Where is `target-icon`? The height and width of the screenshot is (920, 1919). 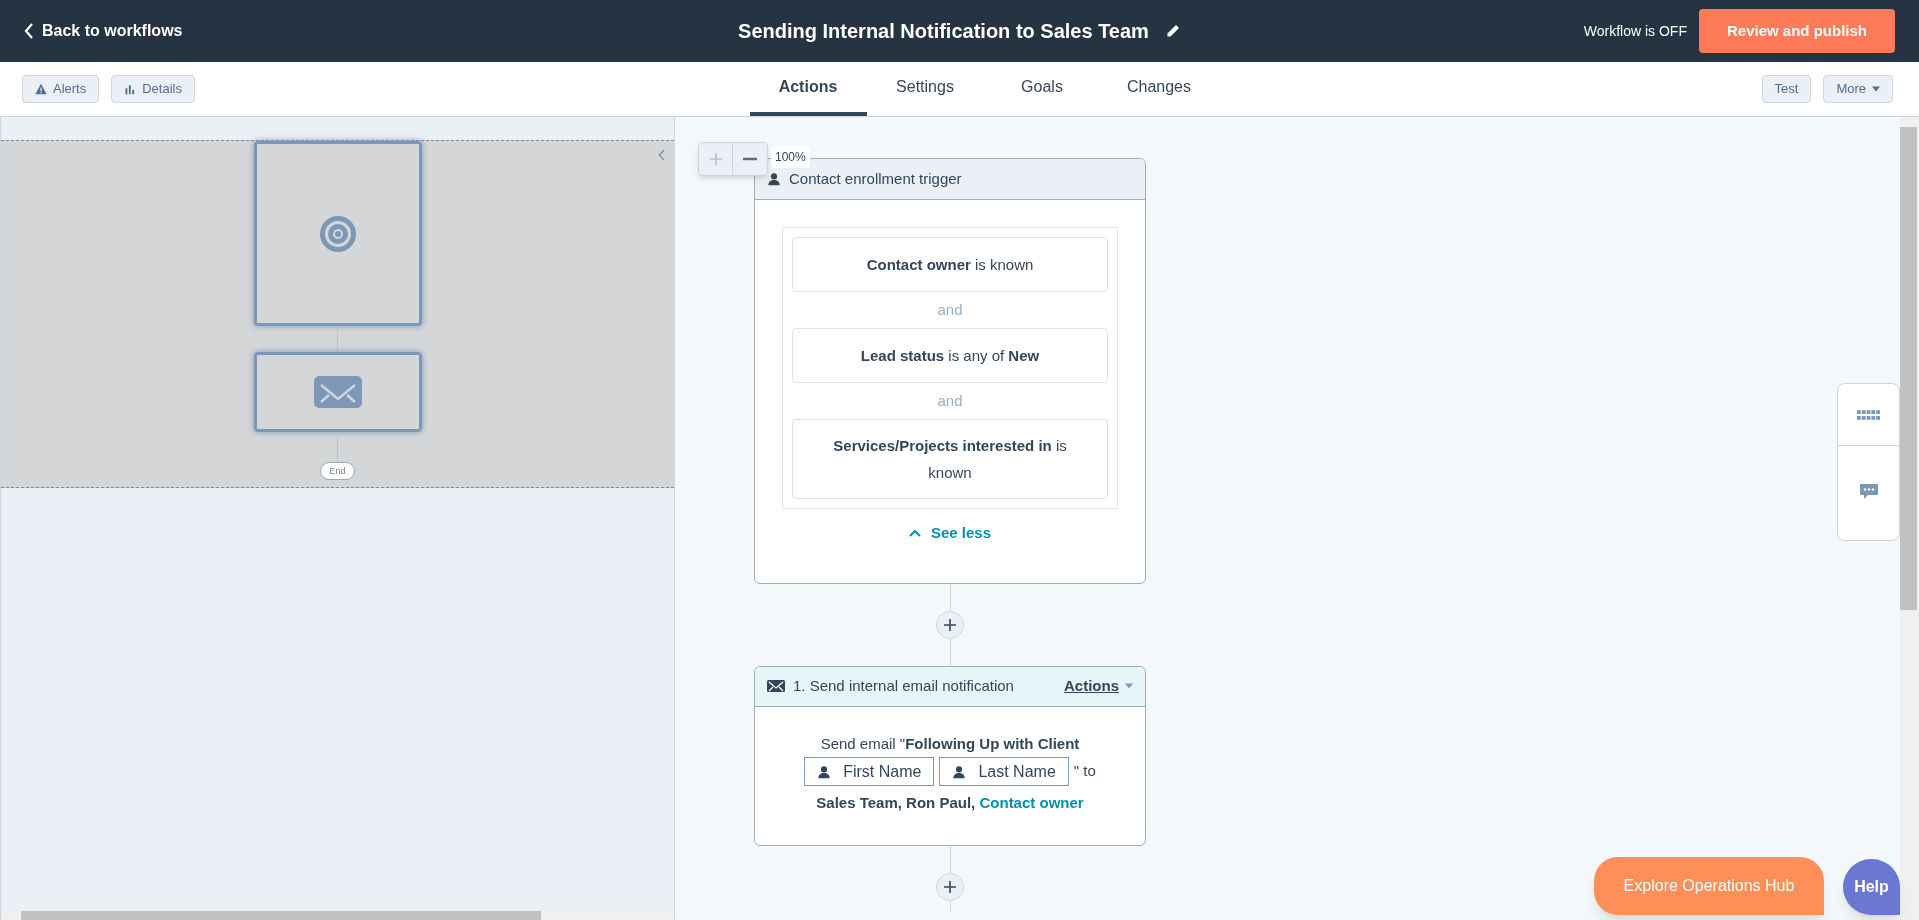
target-icon is located at coordinates (337, 233).